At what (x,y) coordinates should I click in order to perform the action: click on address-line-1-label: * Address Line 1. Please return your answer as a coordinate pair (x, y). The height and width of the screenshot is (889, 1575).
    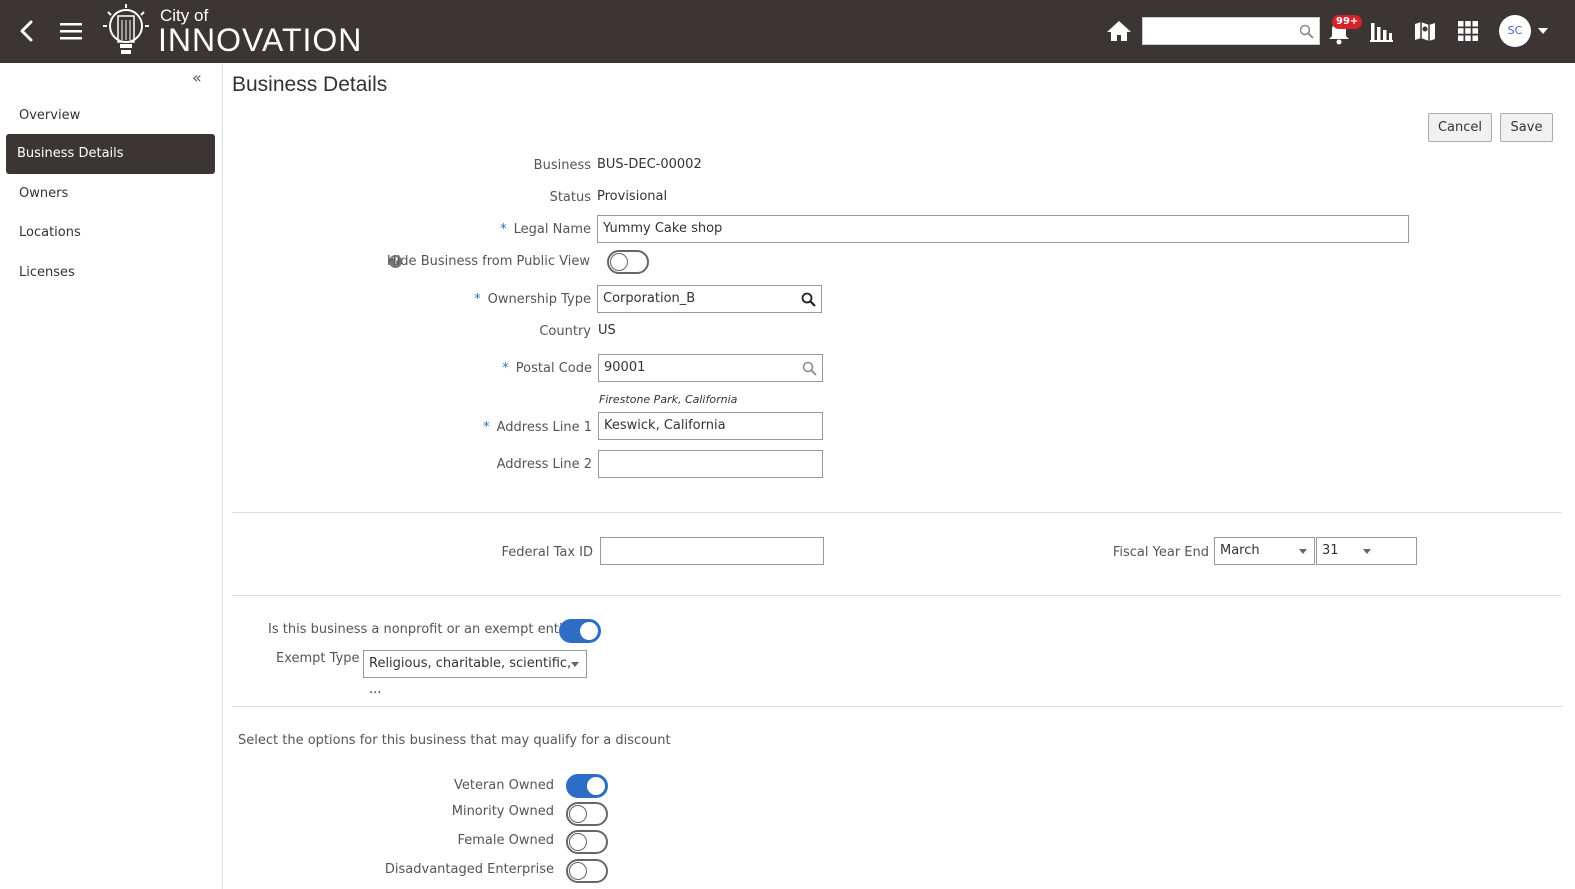
    Looking at the image, I should click on (537, 427).